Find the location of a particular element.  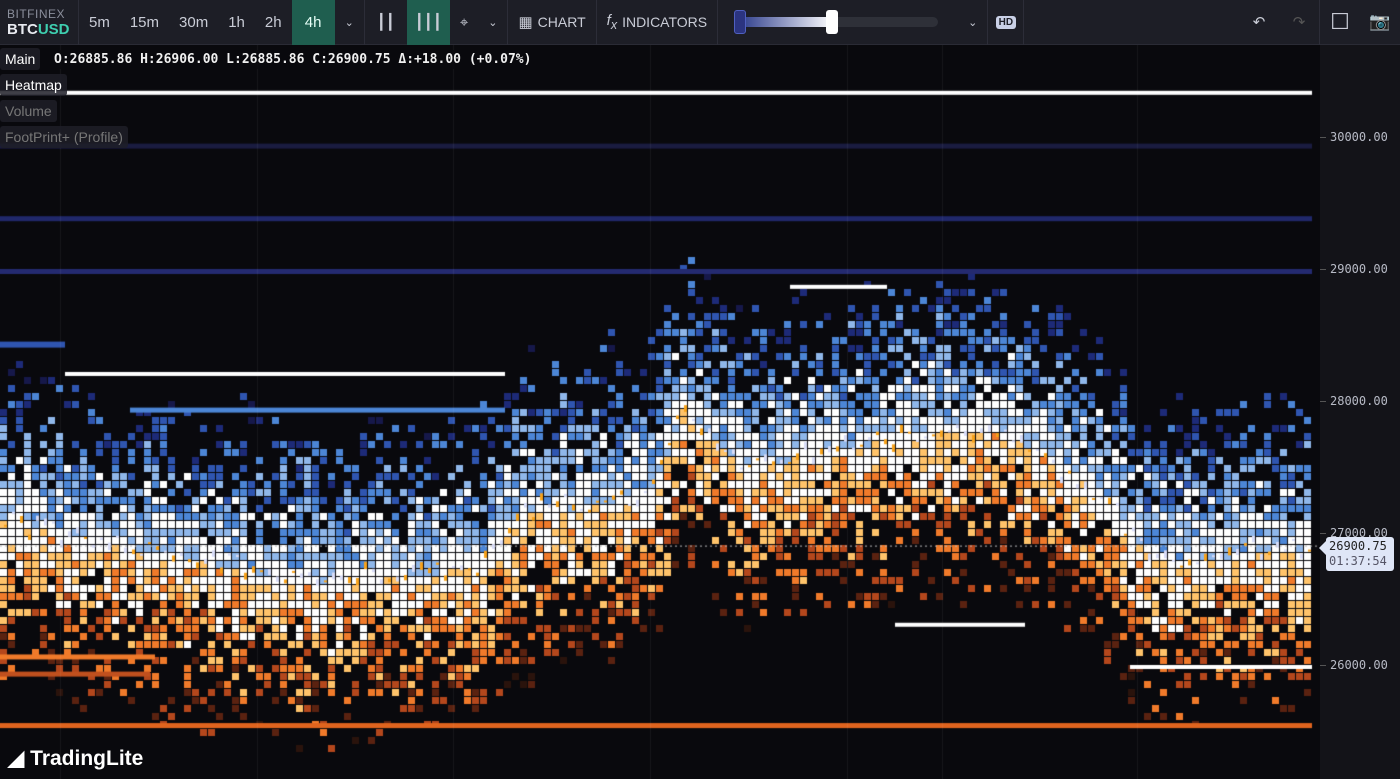

chart-button: ▦ CHART is located at coordinates (551, 22).